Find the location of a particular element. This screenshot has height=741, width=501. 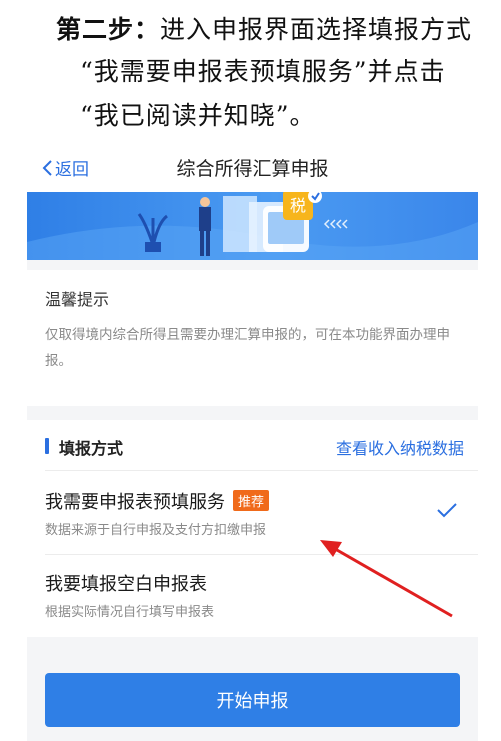

section-marker is located at coordinates (47, 446).